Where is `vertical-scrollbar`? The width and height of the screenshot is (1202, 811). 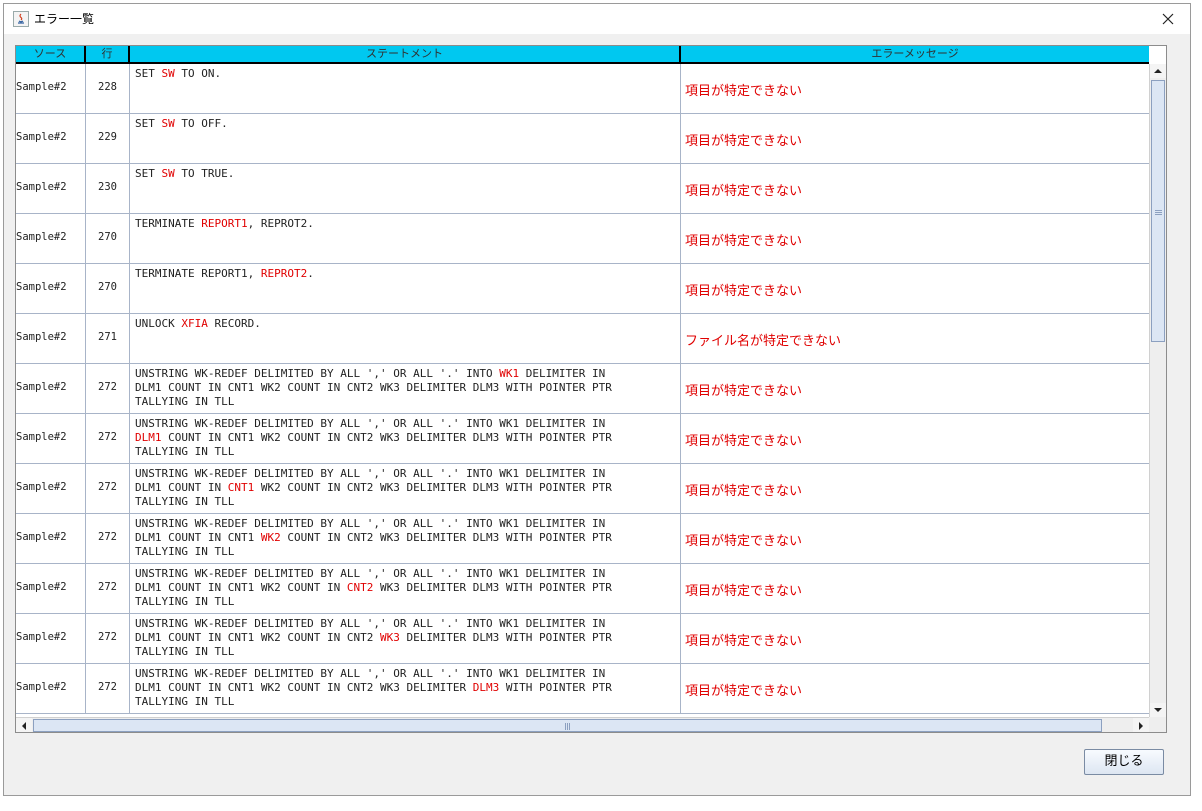
vertical-scrollbar is located at coordinates (1157, 390).